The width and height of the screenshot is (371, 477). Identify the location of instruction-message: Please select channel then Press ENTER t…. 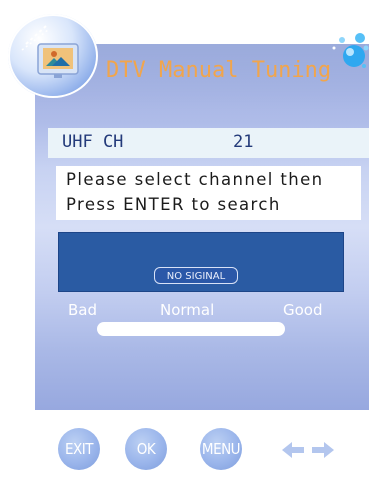
(208, 193).